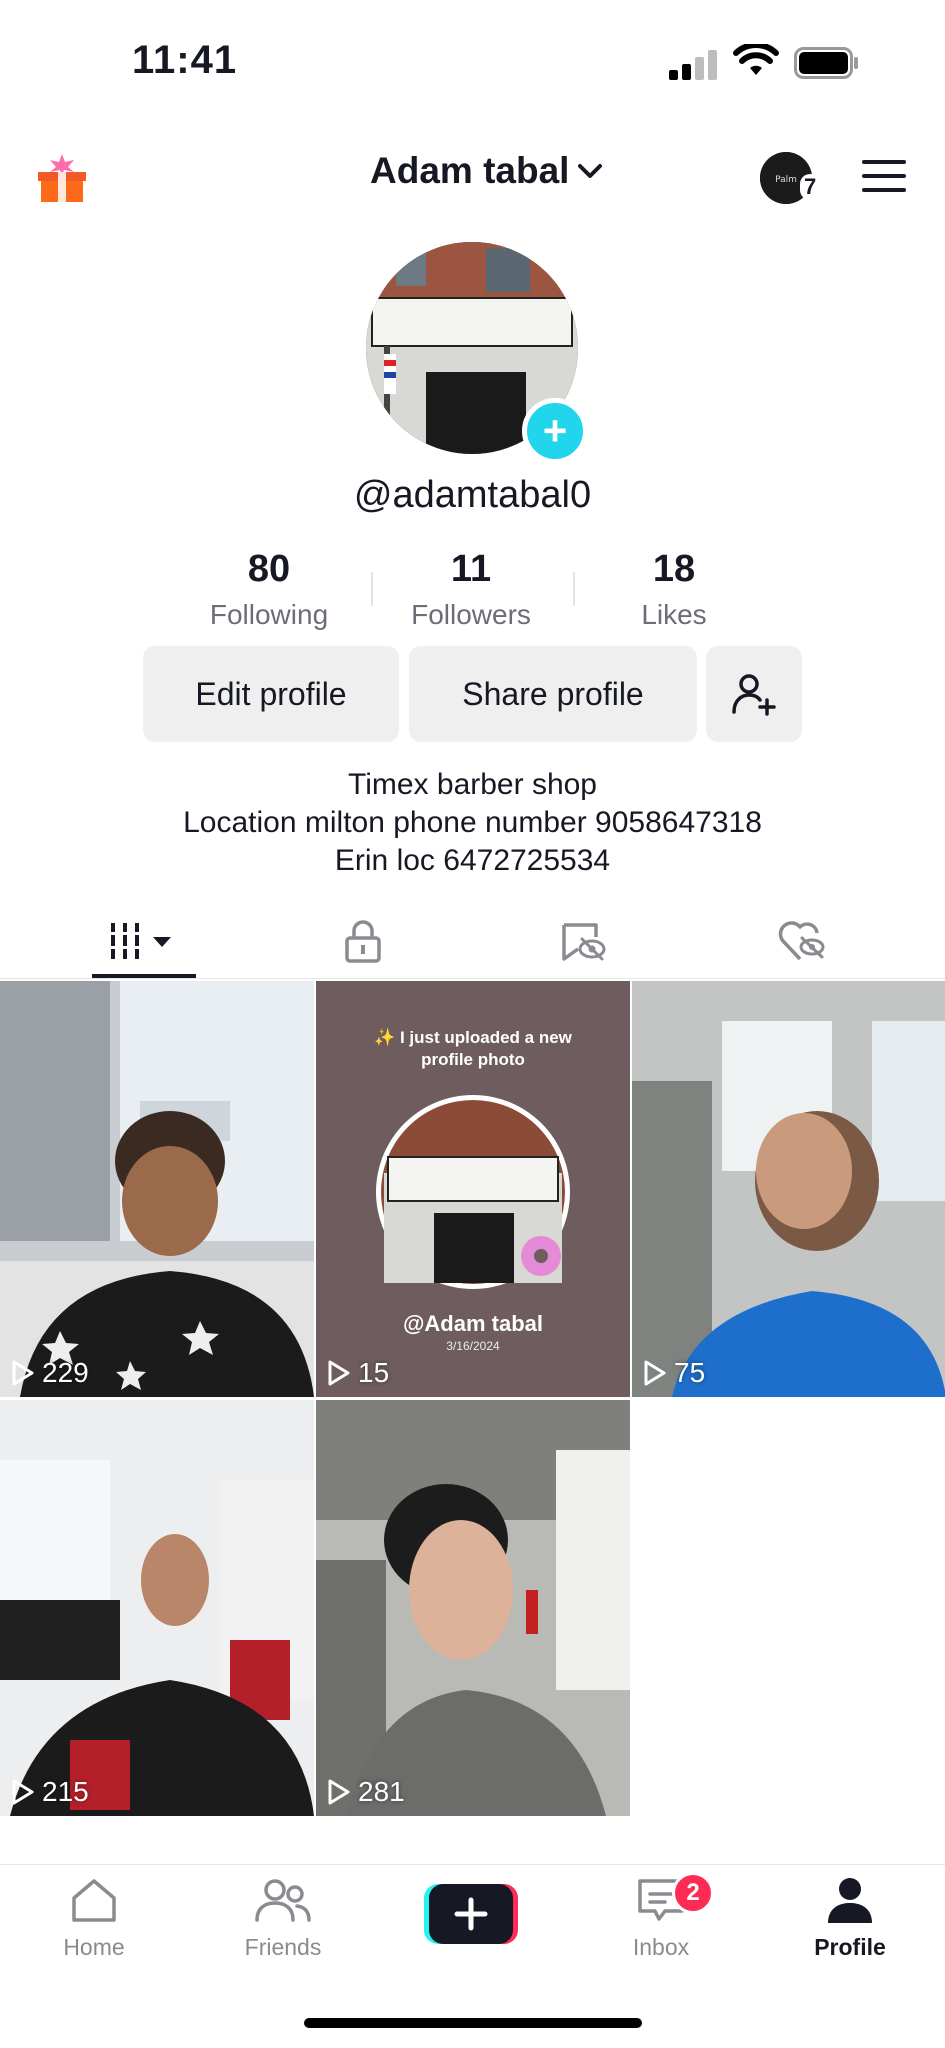  I want to click on videos-grid-icon, so click(140, 941).